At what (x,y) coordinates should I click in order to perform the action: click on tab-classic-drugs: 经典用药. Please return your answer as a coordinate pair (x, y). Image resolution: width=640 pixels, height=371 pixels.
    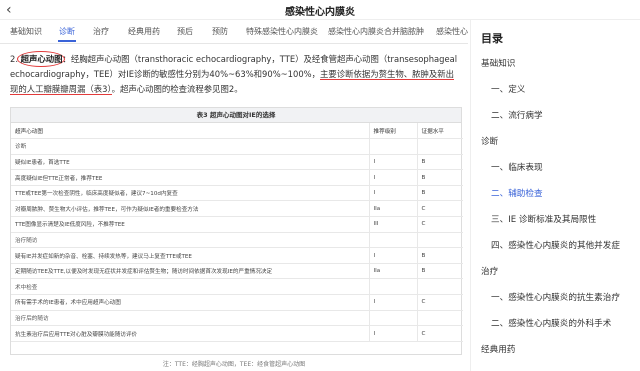
    Looking at the image, I should click on (144, 31).